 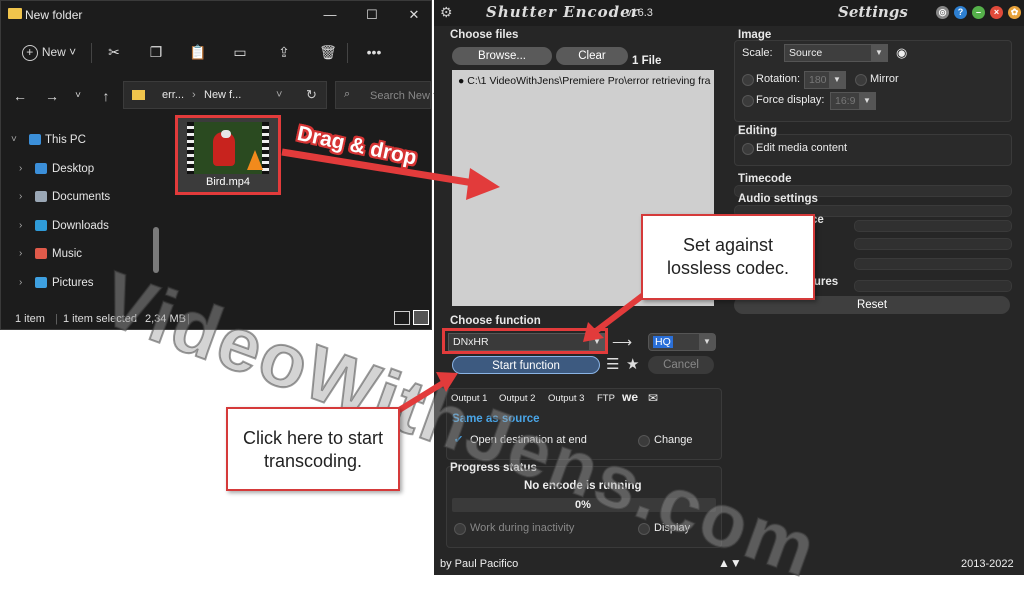 What do you see at coordinates (458, 439) in the screenshot?
I see `checkbox-checked-icon: ✔` at bounding box center [458, 439].